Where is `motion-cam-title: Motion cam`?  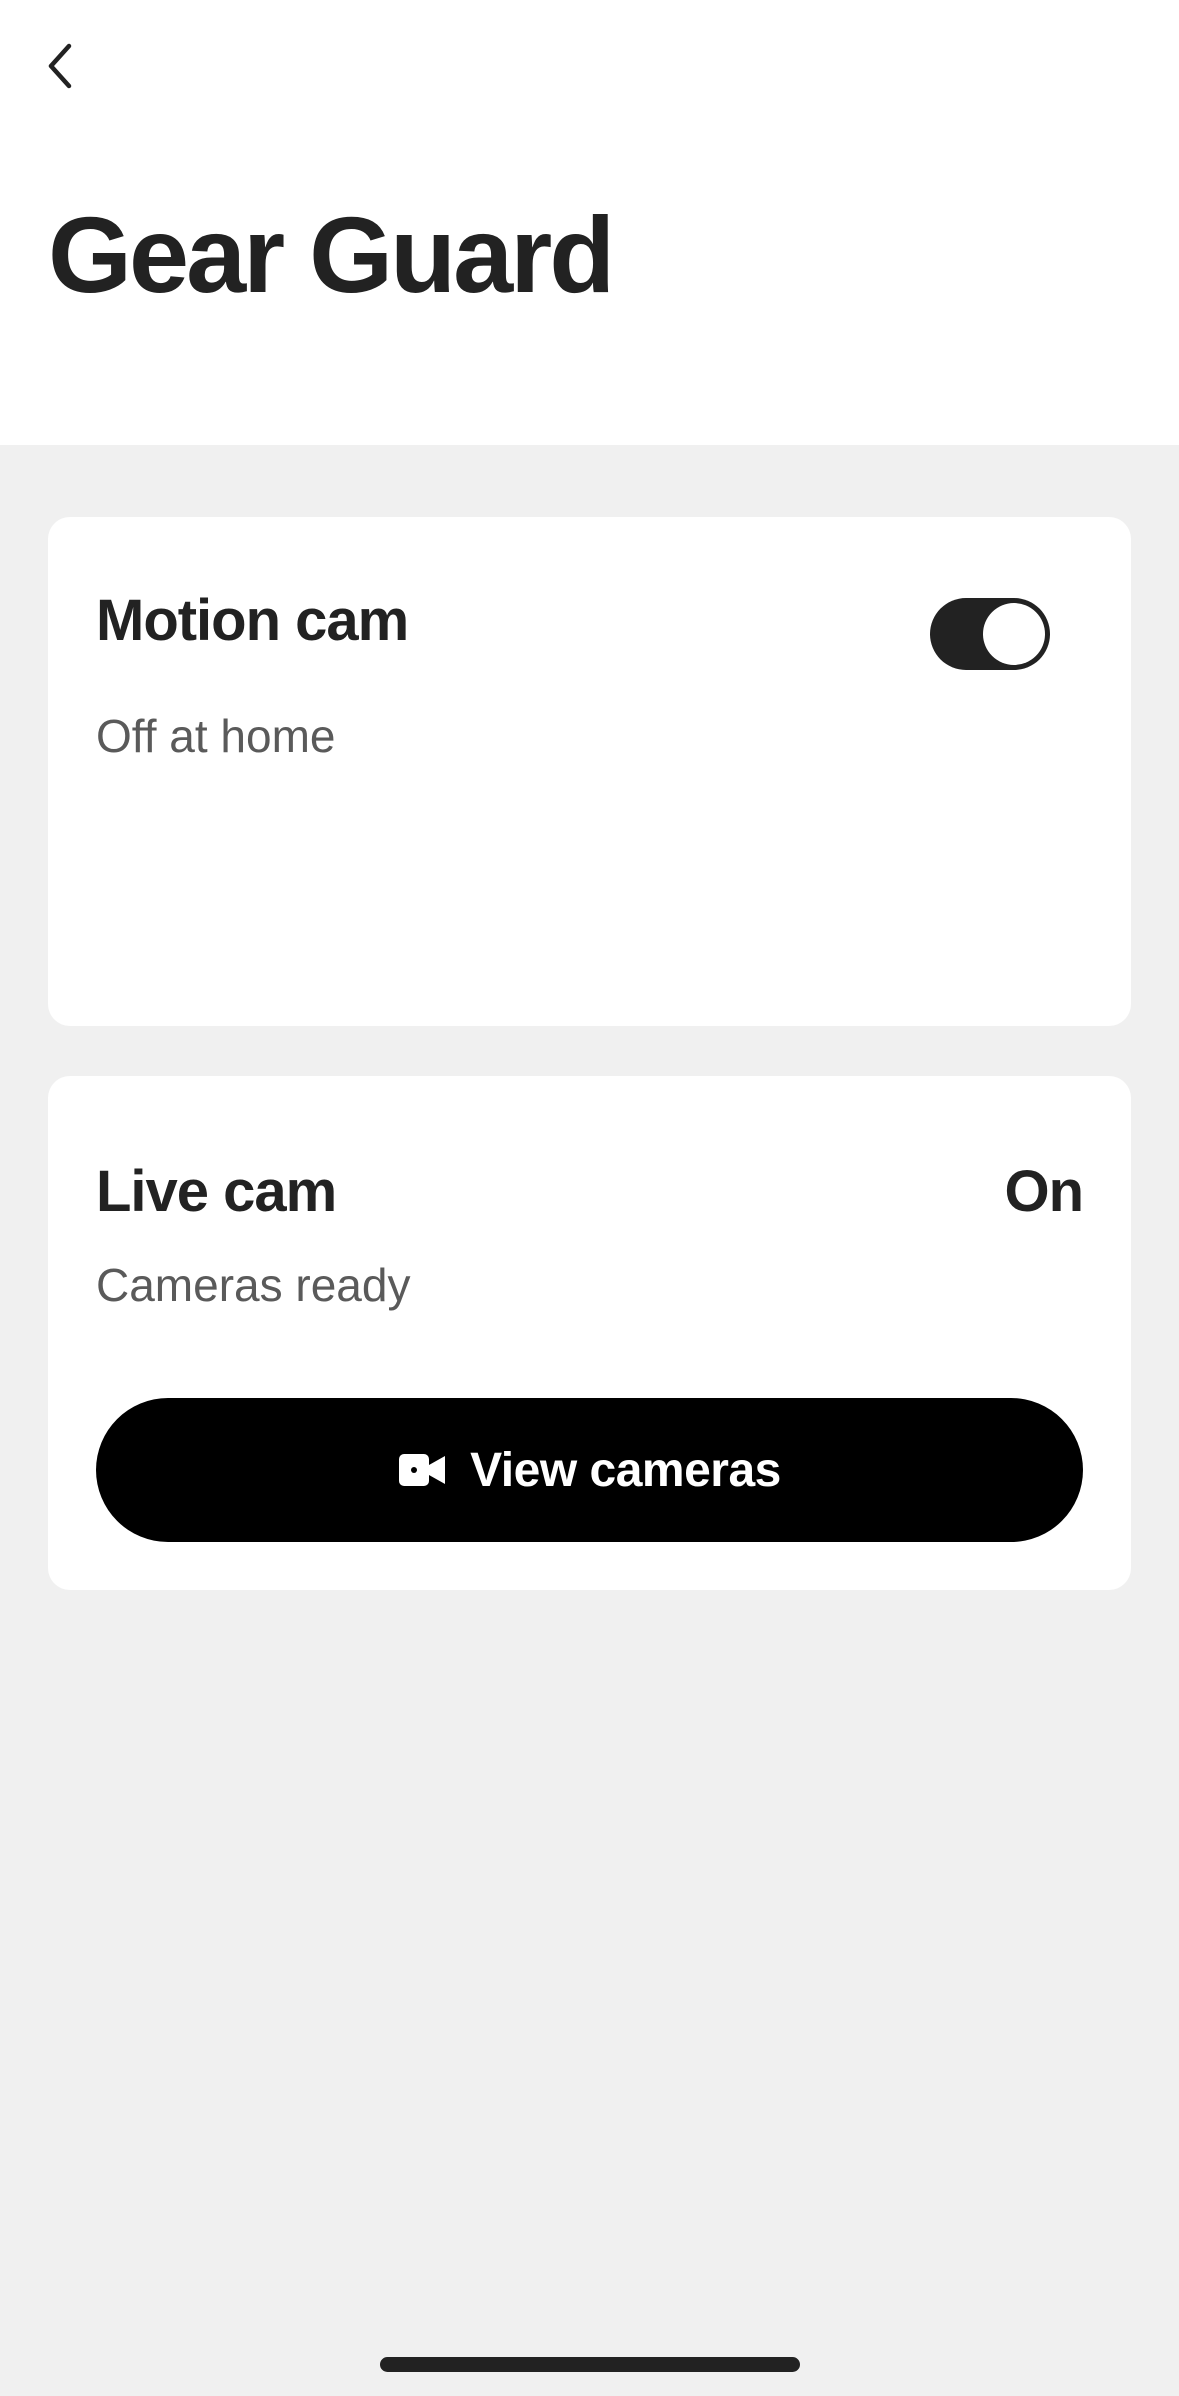 motion-cam-title: Motion cam is located at coordinates (252, 620).